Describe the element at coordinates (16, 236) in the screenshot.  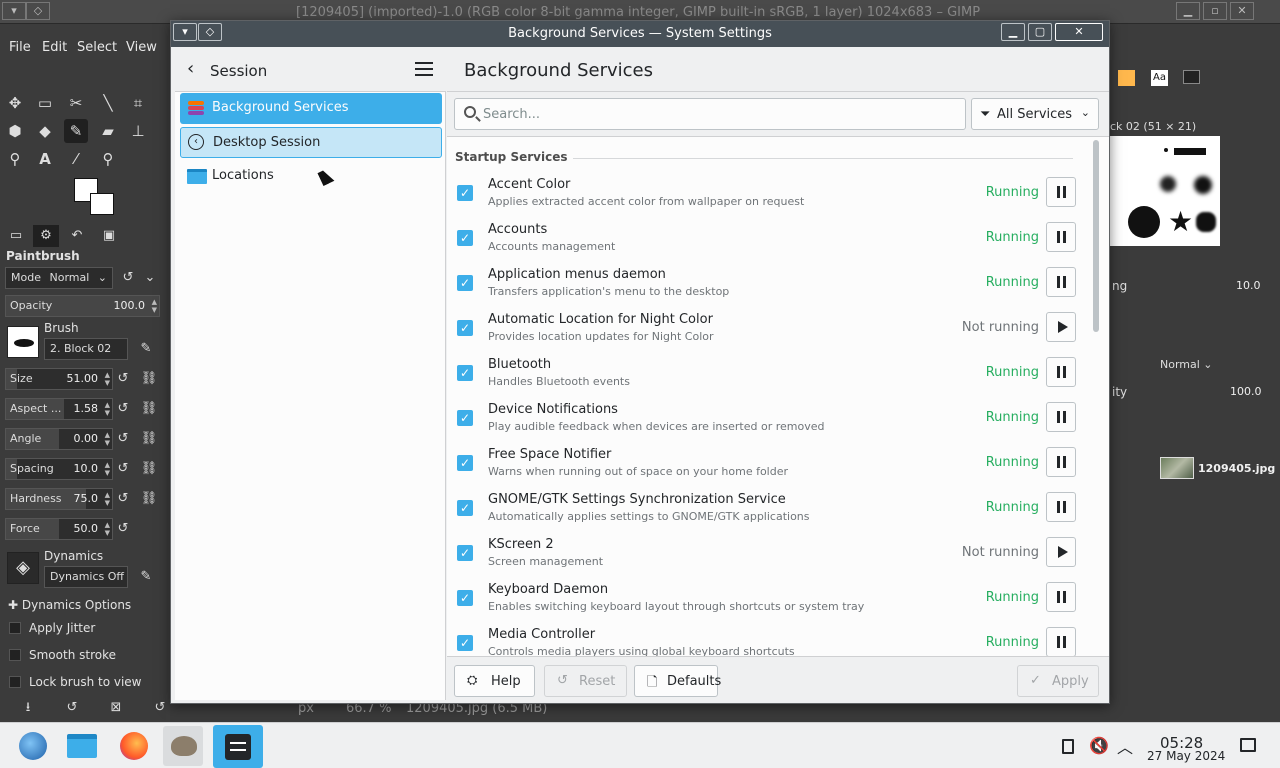
I see `tool-options-tab-icon: ▭` at that location.